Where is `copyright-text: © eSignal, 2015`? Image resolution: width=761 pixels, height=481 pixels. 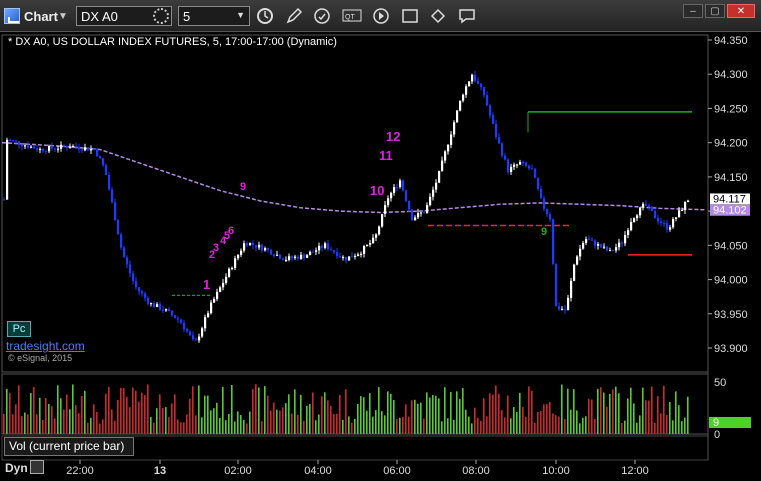 copyright-text: © eSignal, 2015 is located at coordinates (40, 358).